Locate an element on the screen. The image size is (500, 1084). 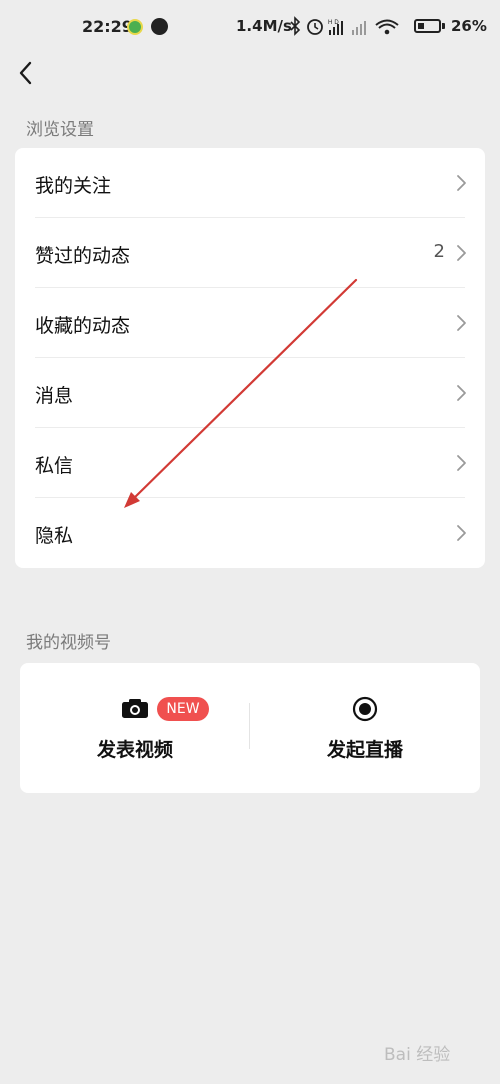
status-bar: 22:29 1.4M/s HD 26% is located at coordinates (250, 28).